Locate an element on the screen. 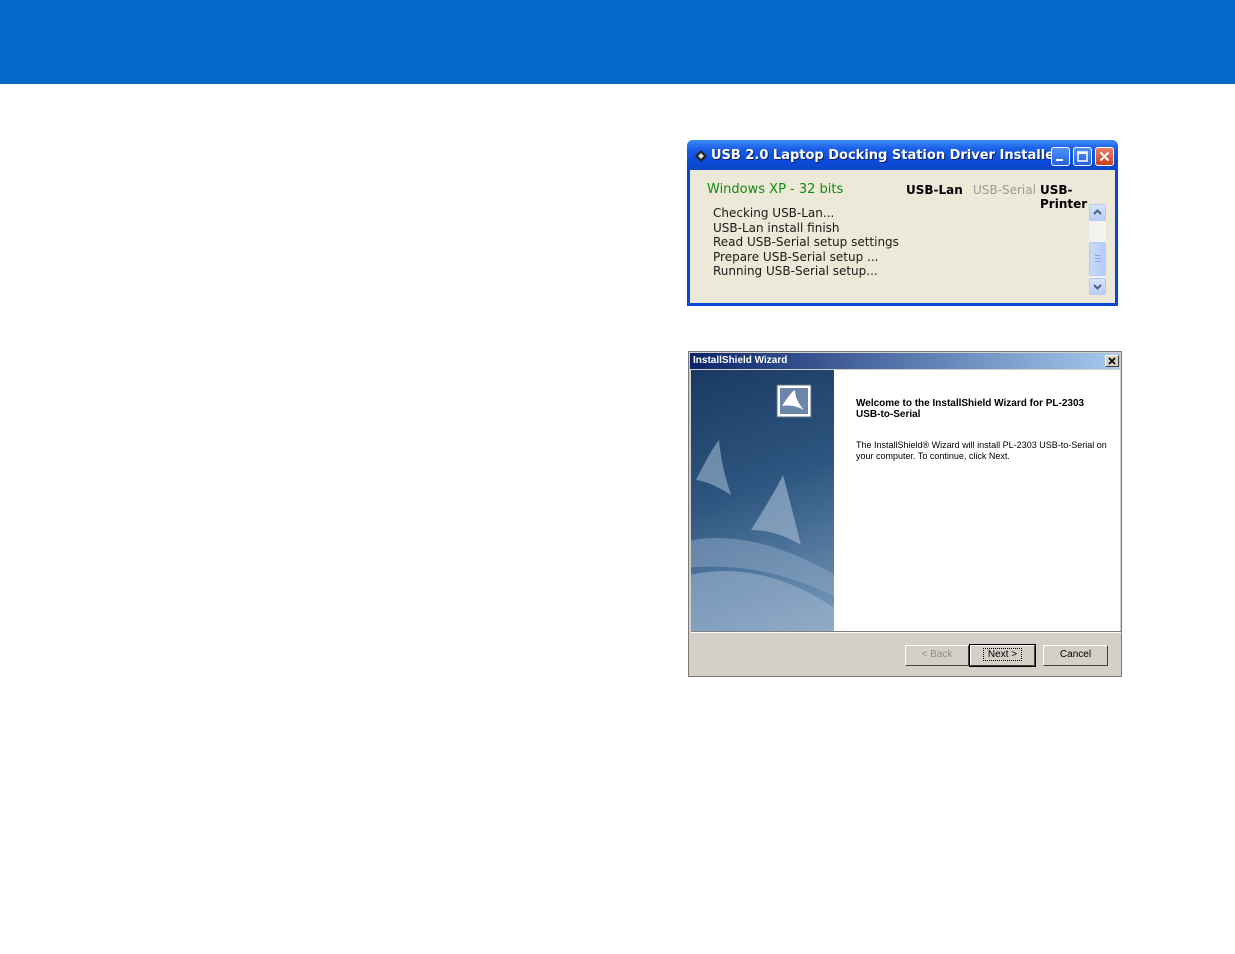 The width and height of the screenshot is (1235, 954). wizard-close-button is located at coordinates (1112, 361).